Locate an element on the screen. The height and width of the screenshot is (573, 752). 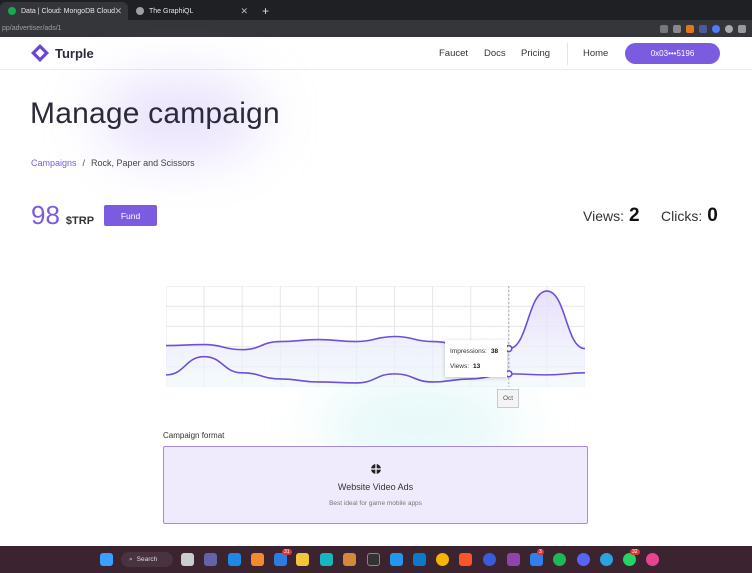
terminal-icon is located at coordinates (373, 559).